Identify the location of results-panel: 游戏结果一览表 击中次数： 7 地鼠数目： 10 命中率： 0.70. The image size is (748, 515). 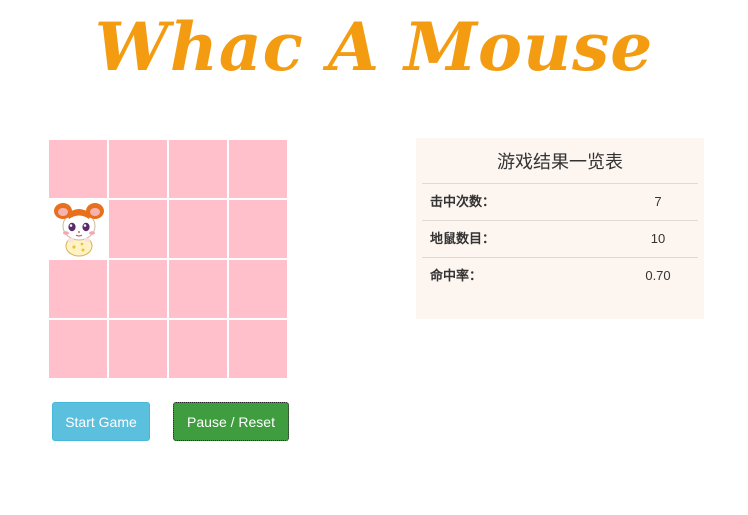
(560, 228).